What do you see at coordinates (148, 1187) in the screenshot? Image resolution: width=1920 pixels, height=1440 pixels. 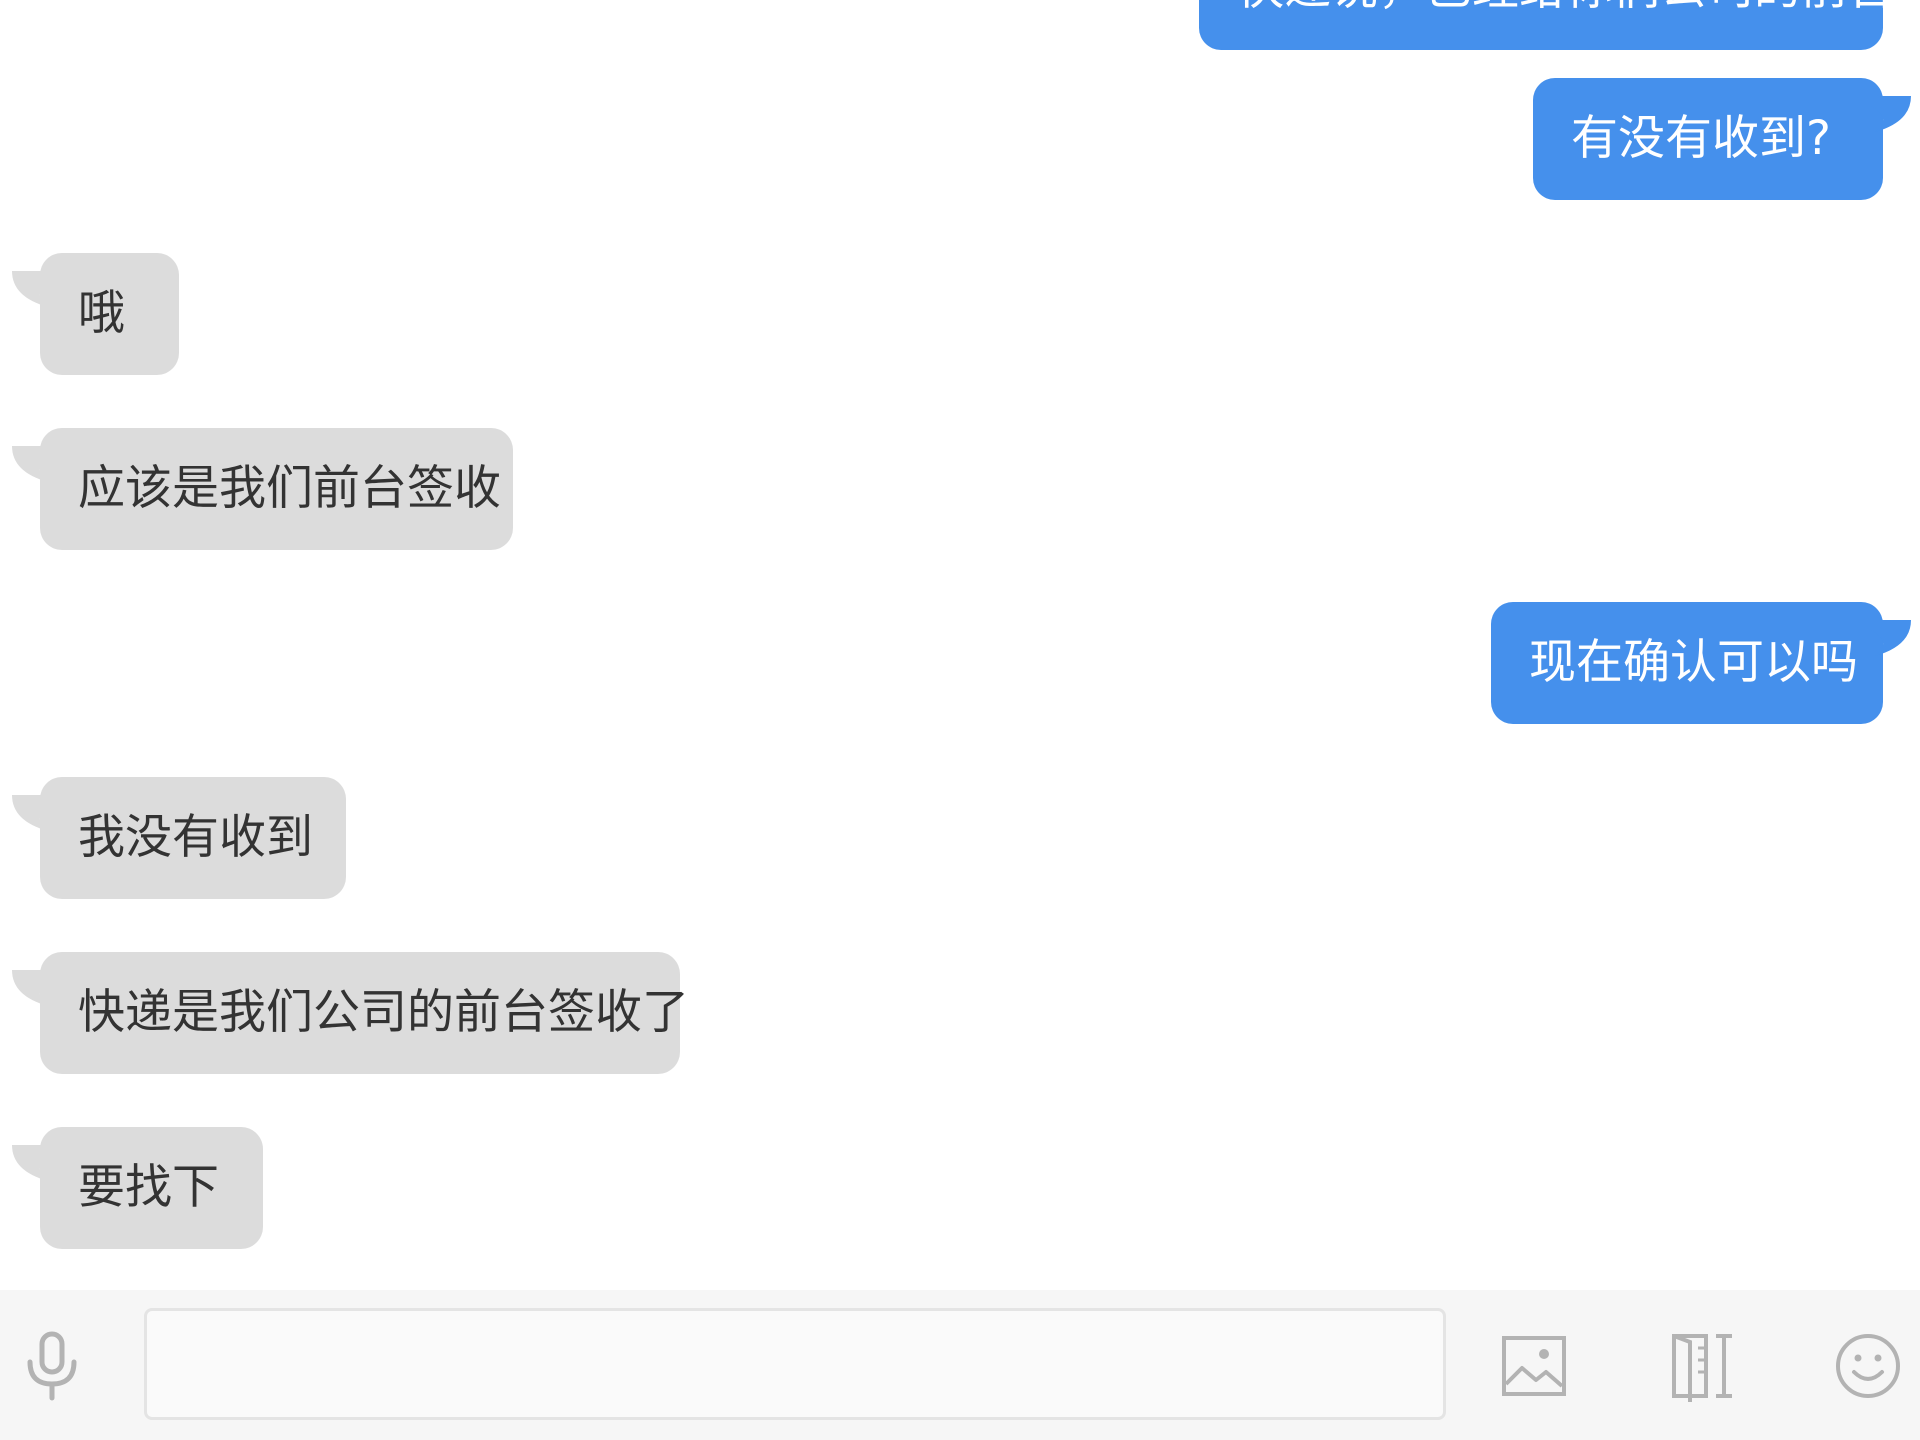 I see `message-text: 要找下` at bounding box center [148, 1187].